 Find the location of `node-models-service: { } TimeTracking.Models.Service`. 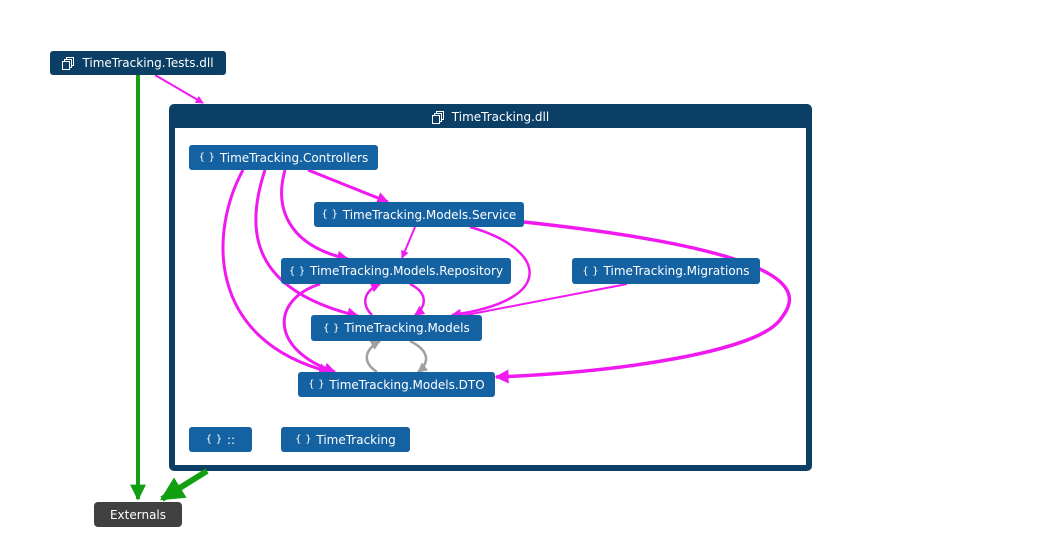

node-models-service: { } TimeTracking.Models.Service is located at coordinates (419, 214).